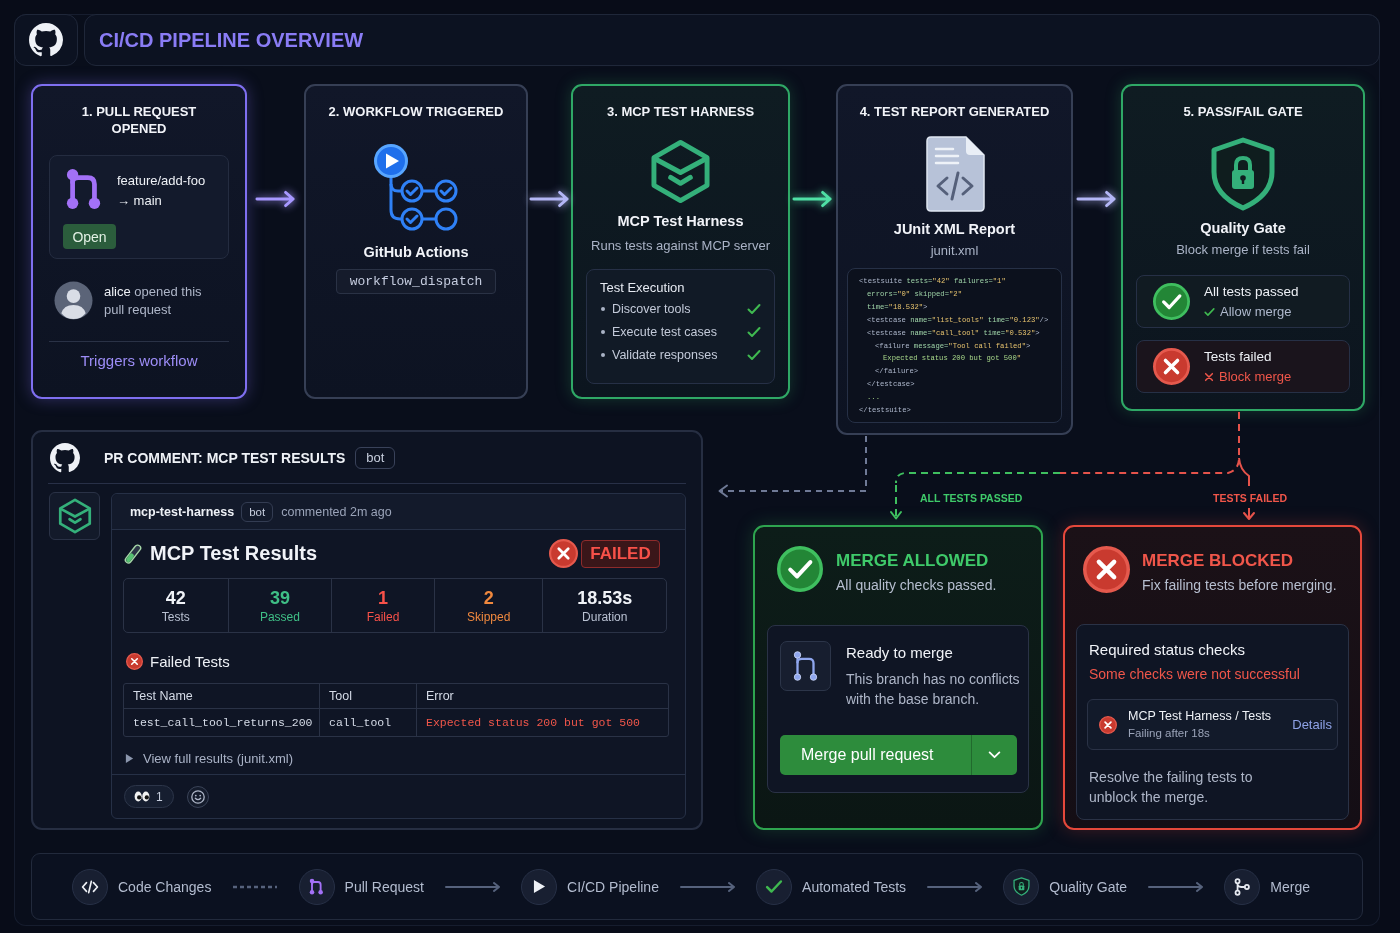 This screenshot has height=933, width=1400. Describe the element at coordinates (367, 723) in the screenshot. I see `table-cell: call_tool` at that location.